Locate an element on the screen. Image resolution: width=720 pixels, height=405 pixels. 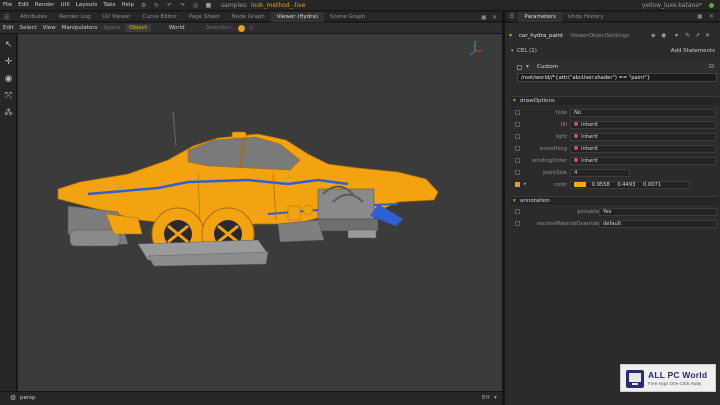
tab-node-graph: Node Graph is located at coordinates (248, 17).